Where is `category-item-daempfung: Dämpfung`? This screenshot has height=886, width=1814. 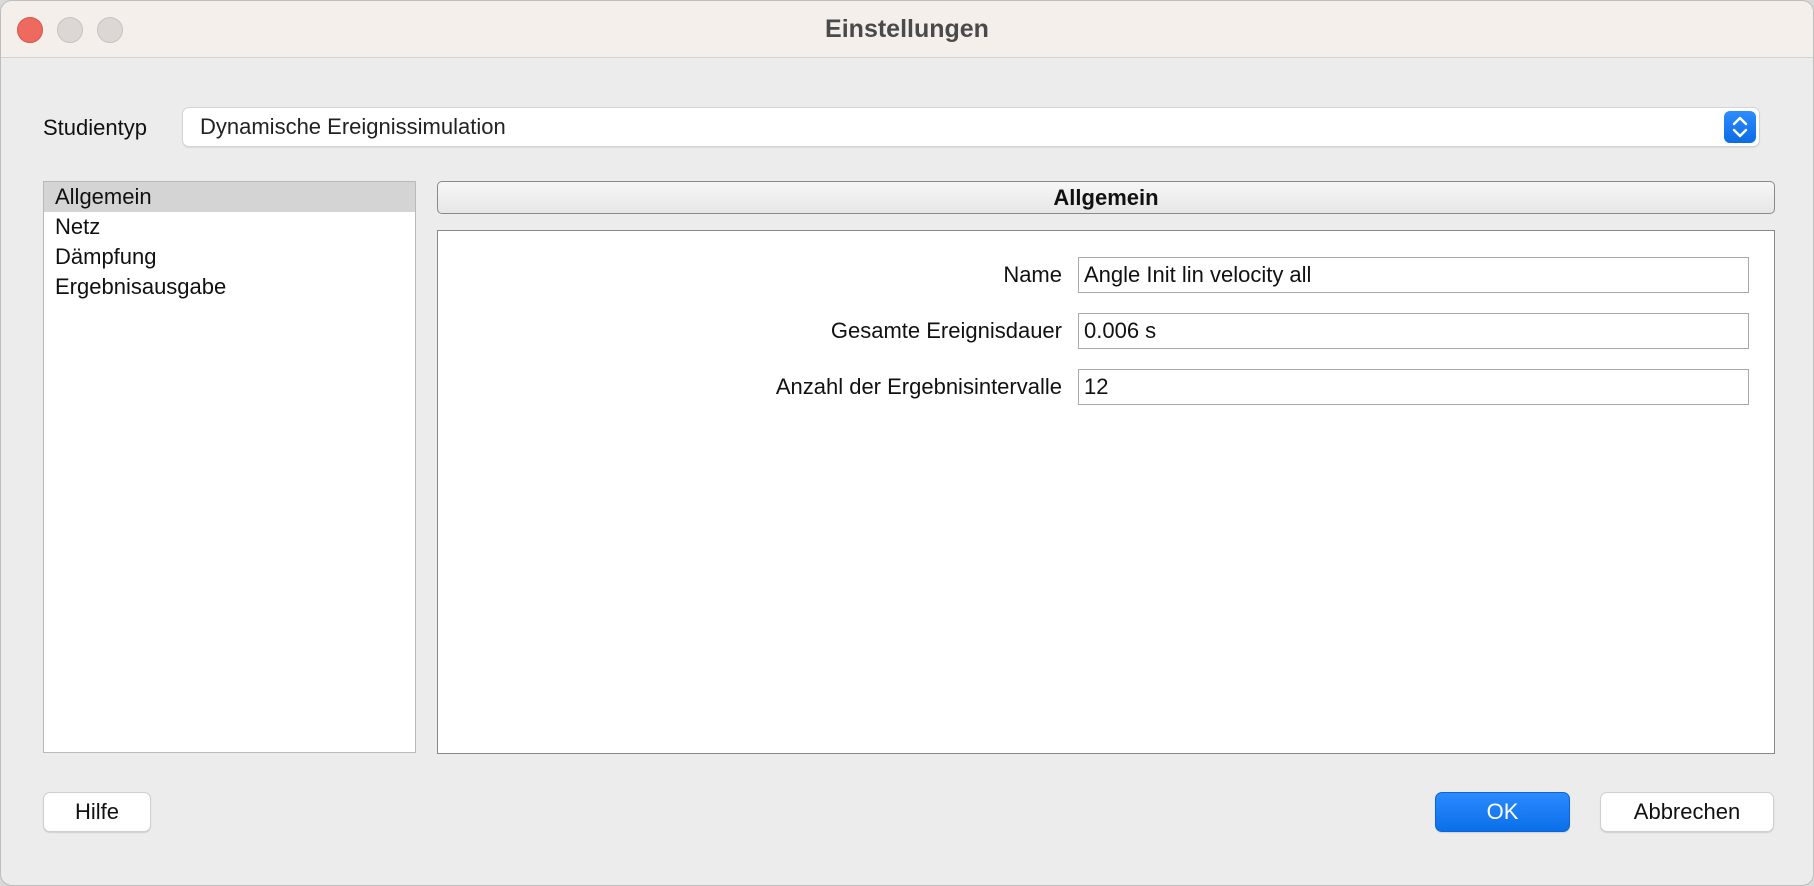 category-item-daempfung: Dämpfung is located at coordinates (229, 257).